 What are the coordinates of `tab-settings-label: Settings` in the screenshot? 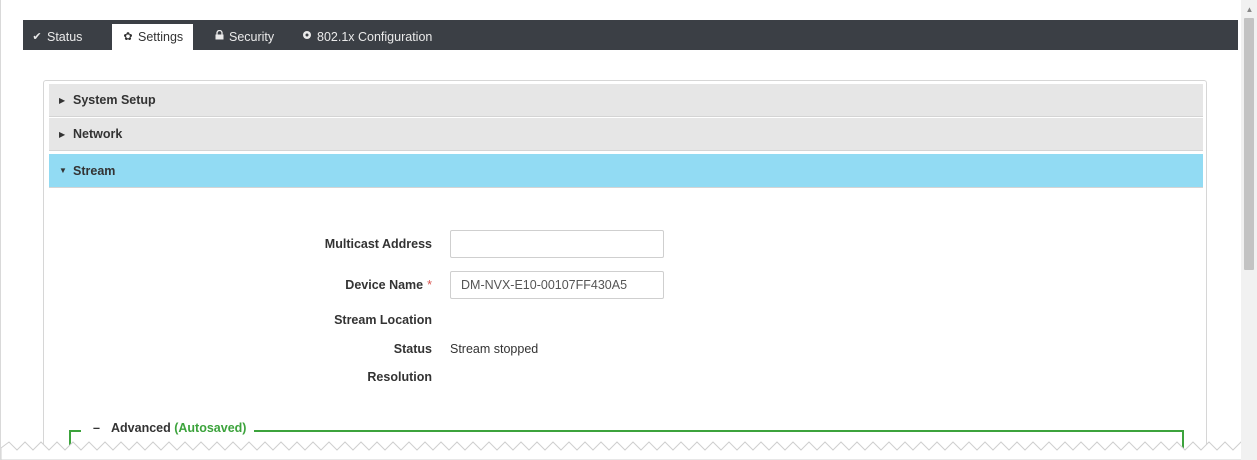 It's located at (161, 37).